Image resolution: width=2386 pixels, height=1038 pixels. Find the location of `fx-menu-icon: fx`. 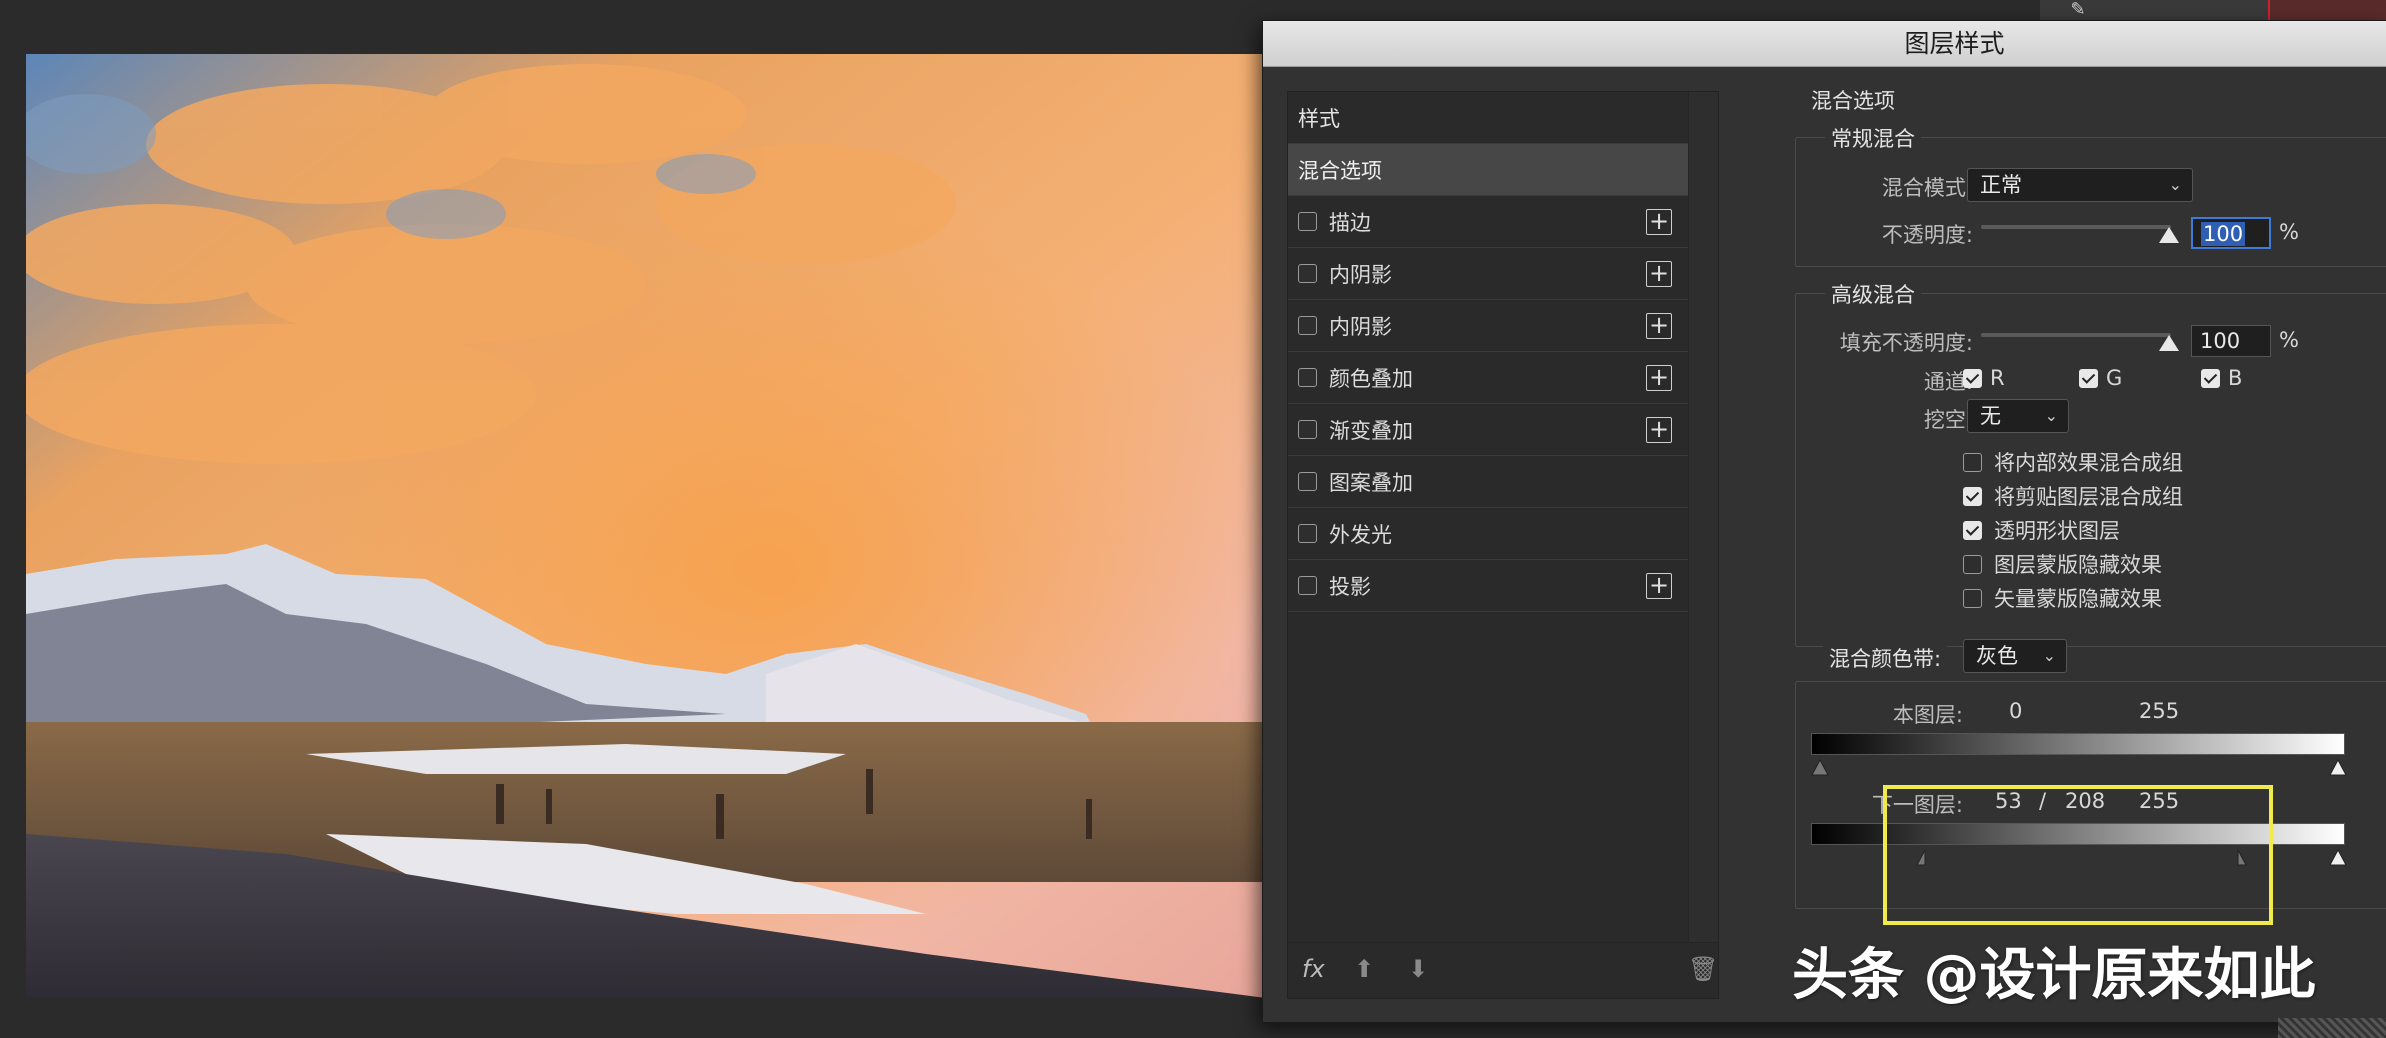

fx-menu-icon: fx is located at coordinates (1313, 969).